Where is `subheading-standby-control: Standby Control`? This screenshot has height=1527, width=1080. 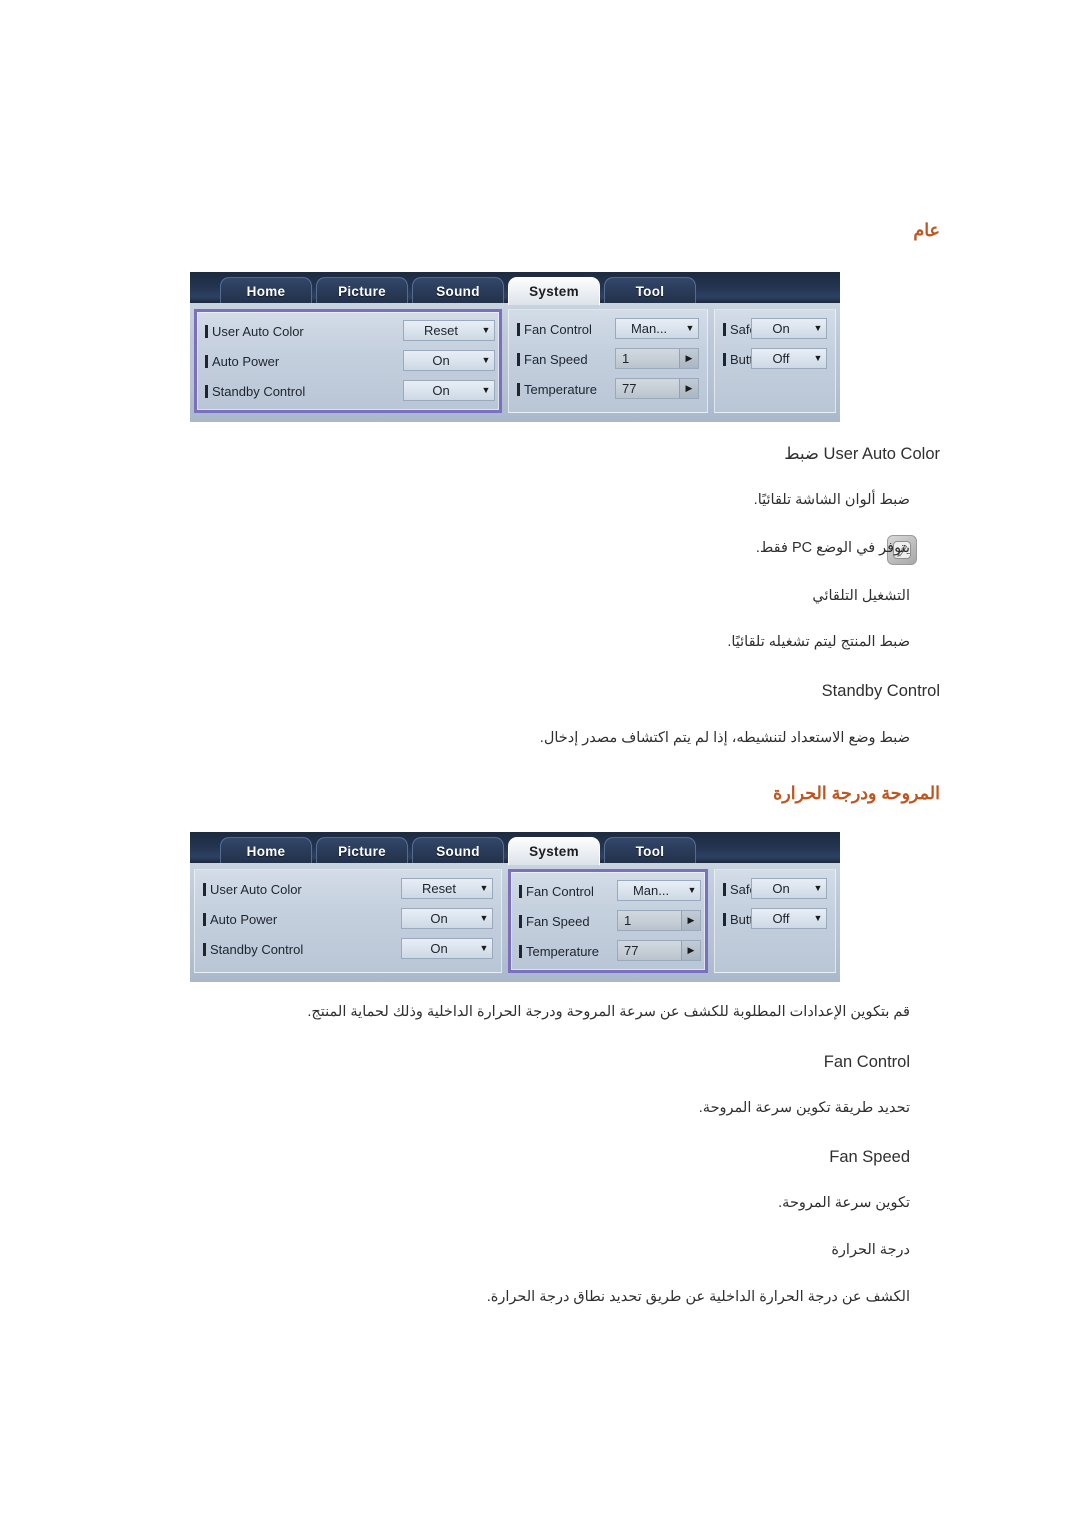
subheading-standby-control: Standby Control is located at coordinates (880, 691).